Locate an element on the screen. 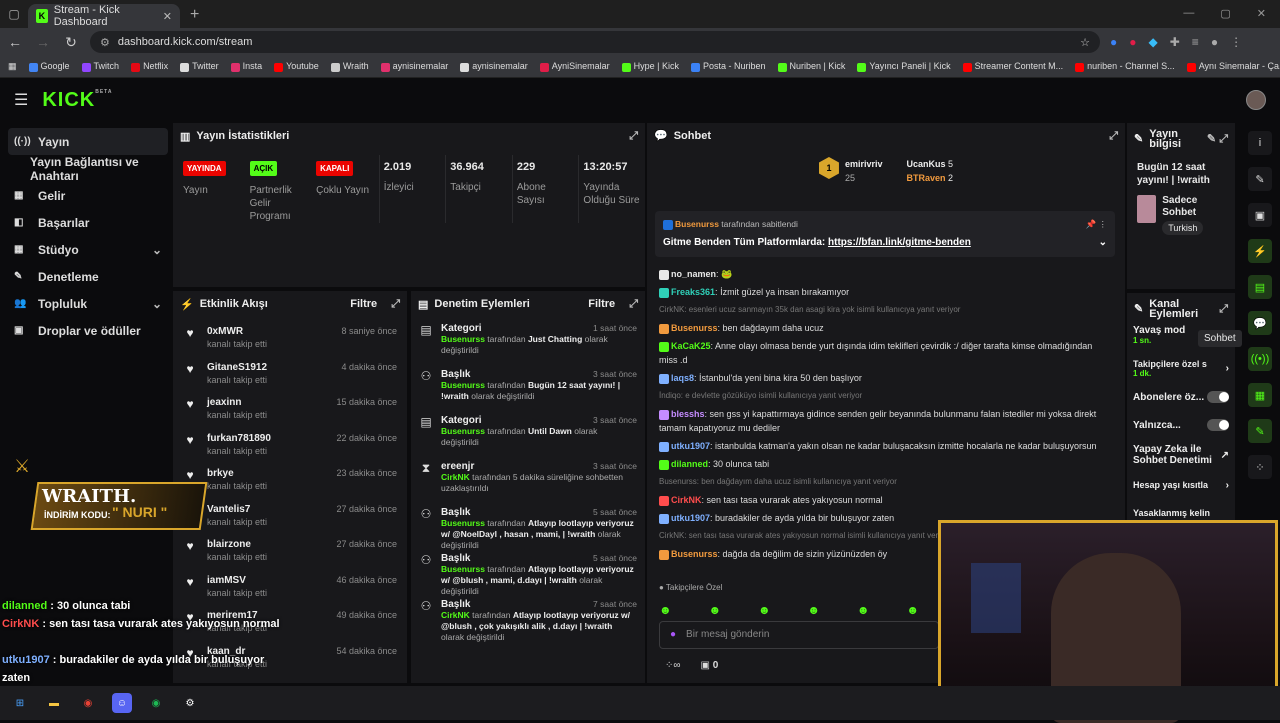 This screenshot has width=1280, height=723. activity-user: furkan781890 is located at coordinates (239, 438).